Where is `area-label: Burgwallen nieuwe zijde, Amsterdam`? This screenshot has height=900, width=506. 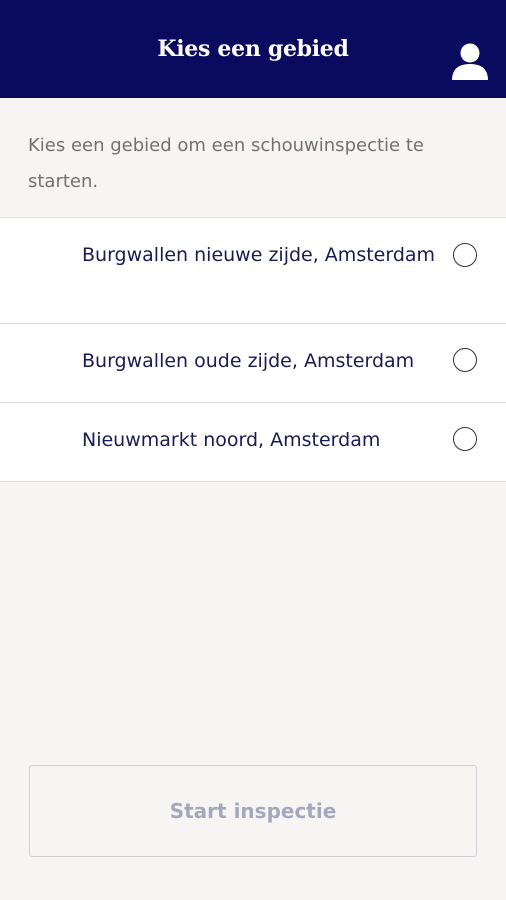 area-label: Burgwallen nieuwe zijde, Amsterdam is located at coordinates (259, 255).